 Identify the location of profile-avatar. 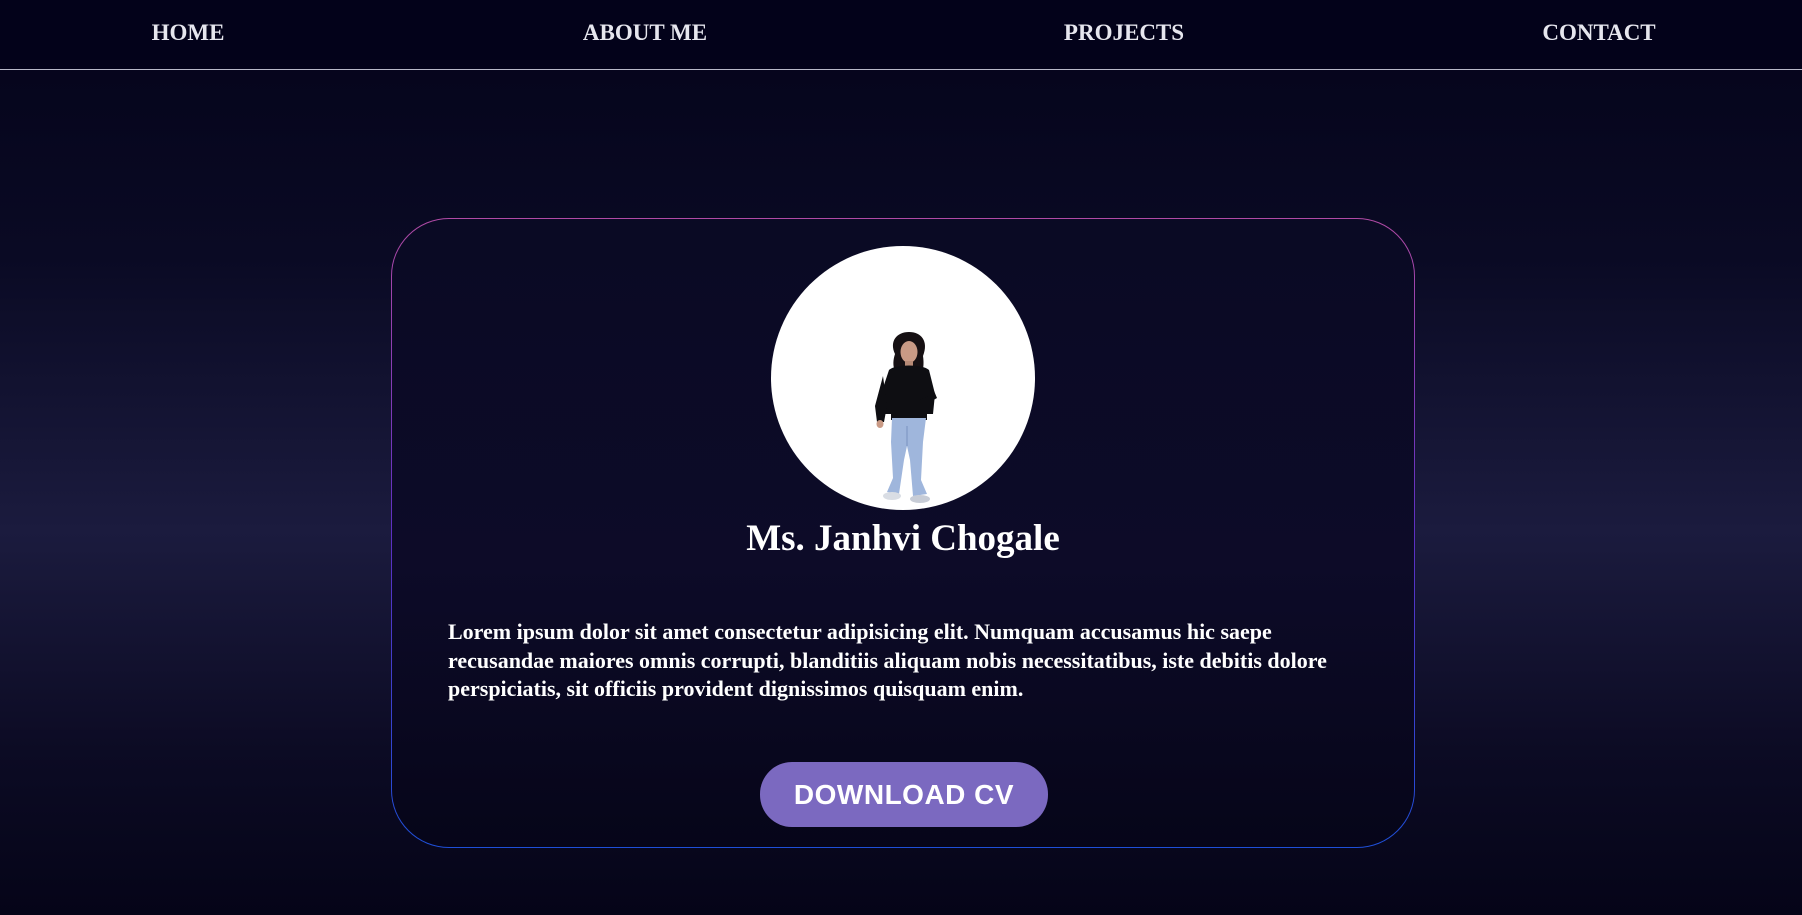
(903, 378).